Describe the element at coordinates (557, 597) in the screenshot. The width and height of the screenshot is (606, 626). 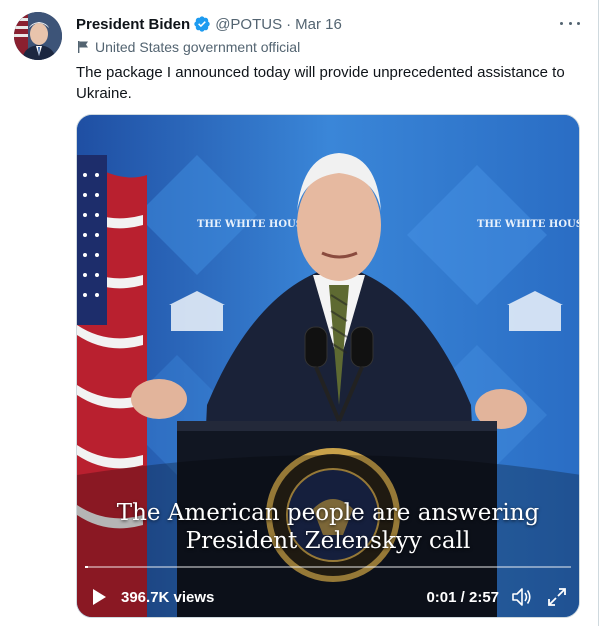
I see `fullscreen-icon` at that location.